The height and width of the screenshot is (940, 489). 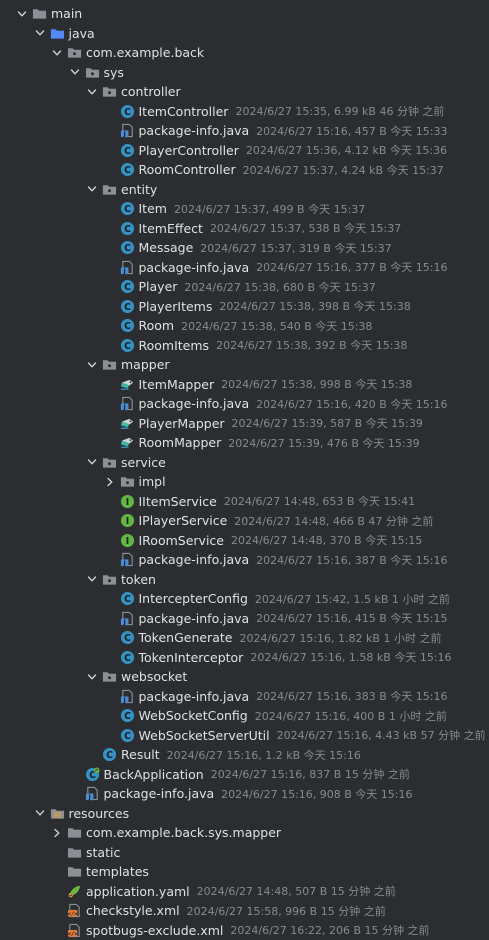 I want to click on tree-item-name: Result, so click(x=140, y=754).